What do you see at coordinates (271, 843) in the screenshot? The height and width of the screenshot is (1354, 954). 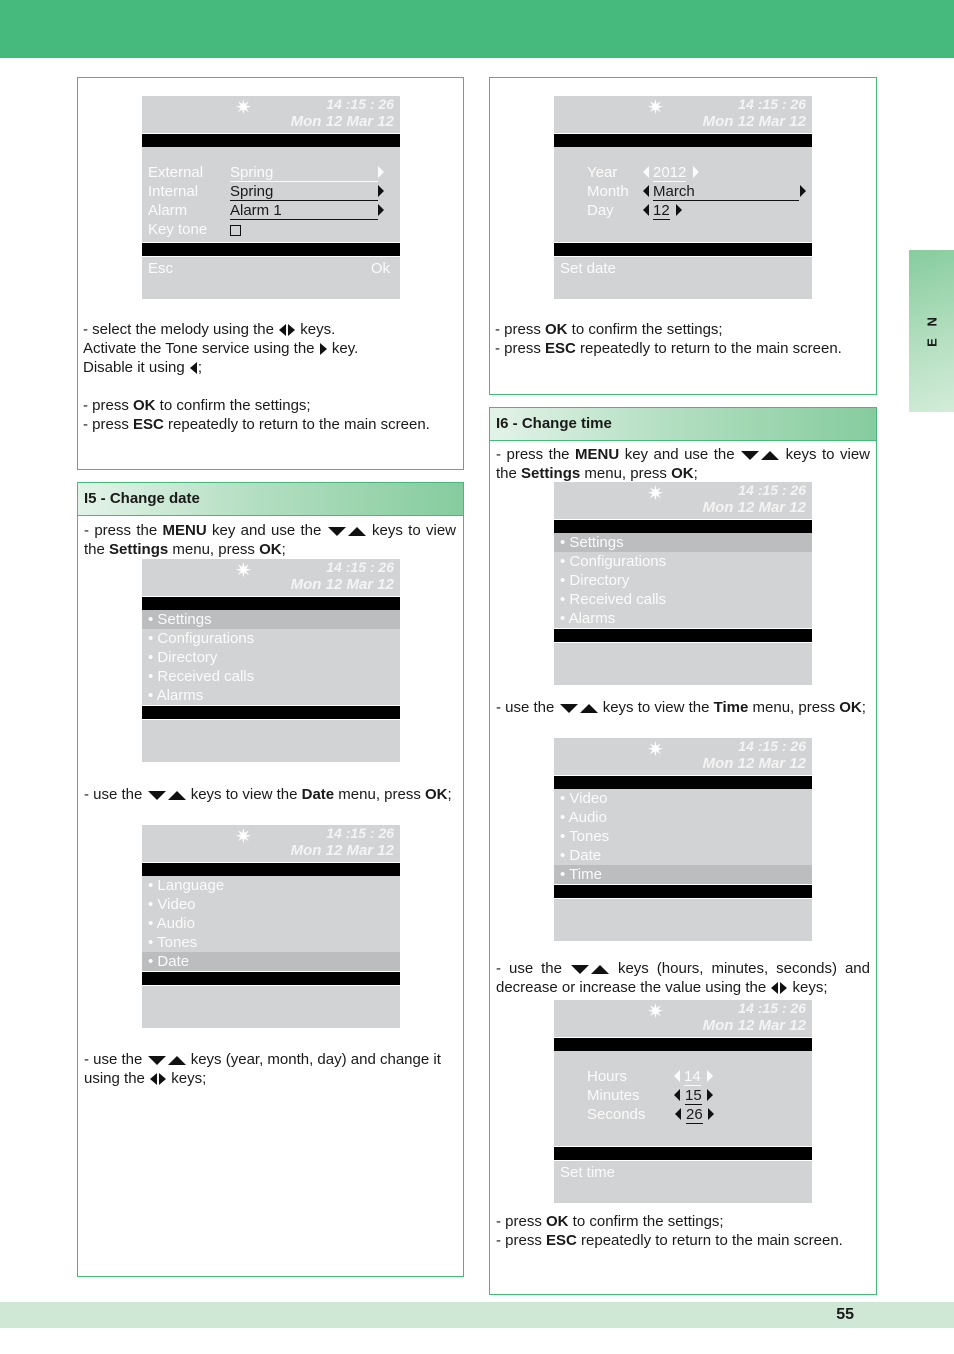 I see `screen-header: ✷ 14 :15 : 26 Mon 12 Mar 12` at bounding box center [271, 843].